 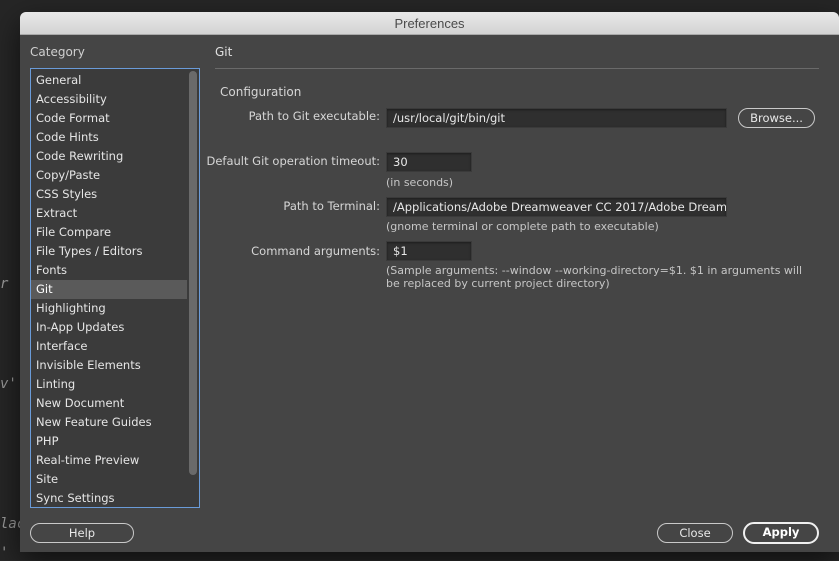 I want to click on terminal-label: Path to Terminal:, so click(x=200, y=206).